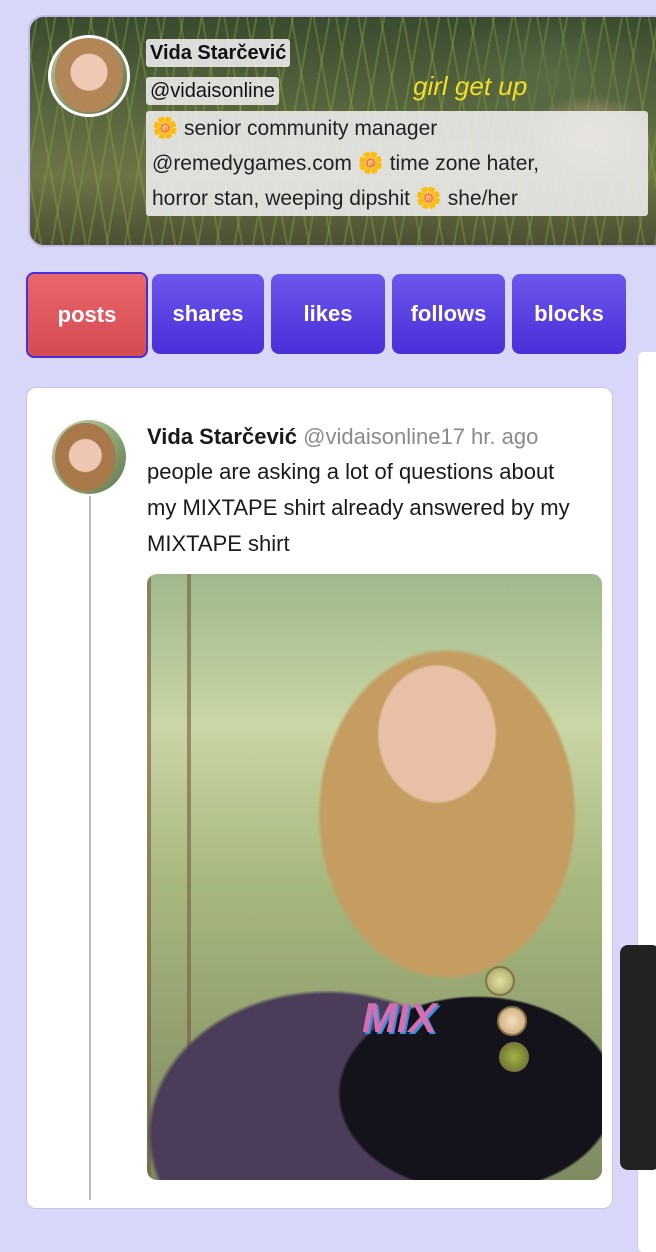  I want to click on bio-line: horror stan, weeping dipshit 🌼 she/her, so click(335, 198).